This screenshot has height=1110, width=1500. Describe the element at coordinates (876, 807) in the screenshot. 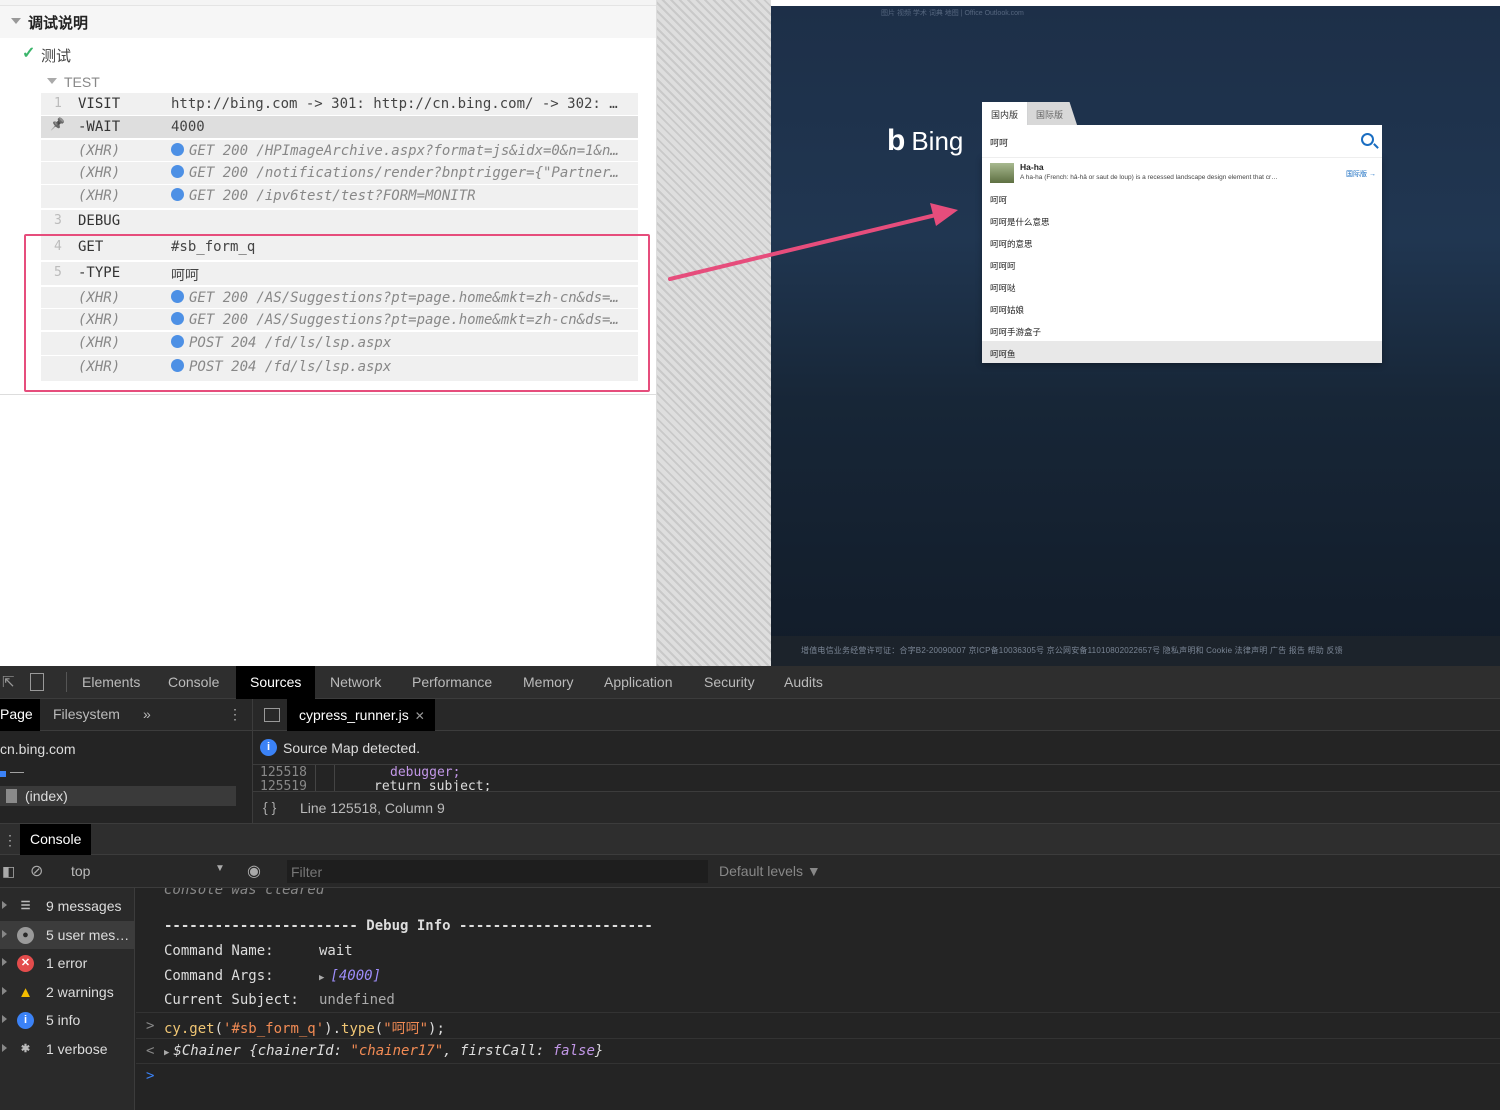

I see `editor-status-bar: { } Line 125518, Column 9` at that location.